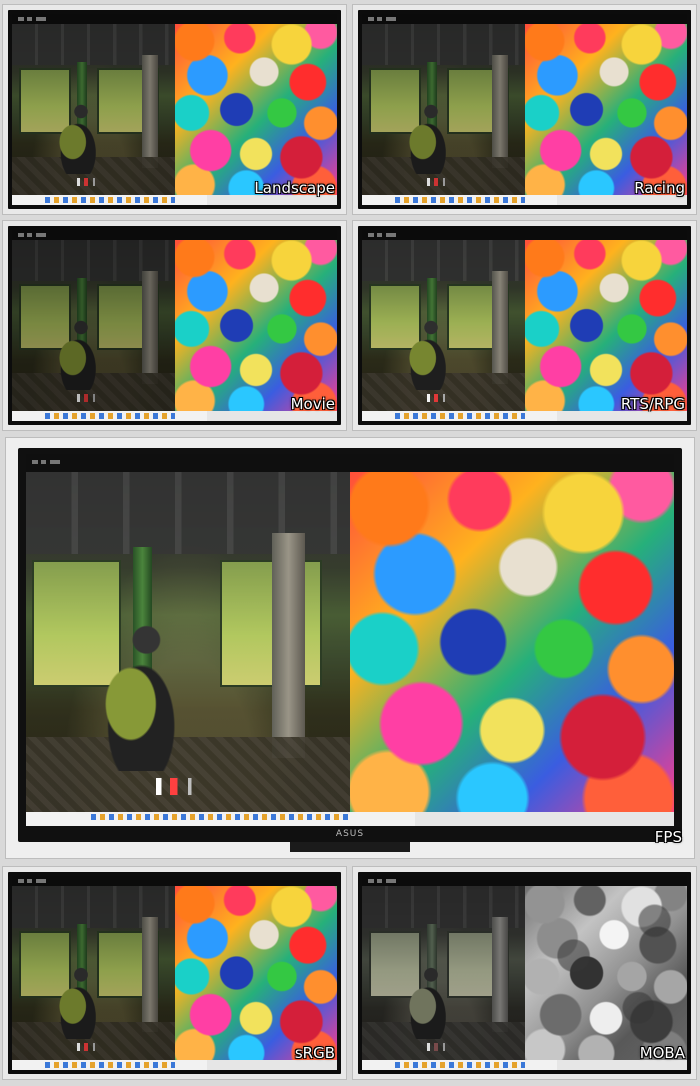 The width and height of the screenshot is (700, 1086). Describe the element at coordinates (652, 404) in the screenshot. I see `mode-label: RTS/RPG` at that location.